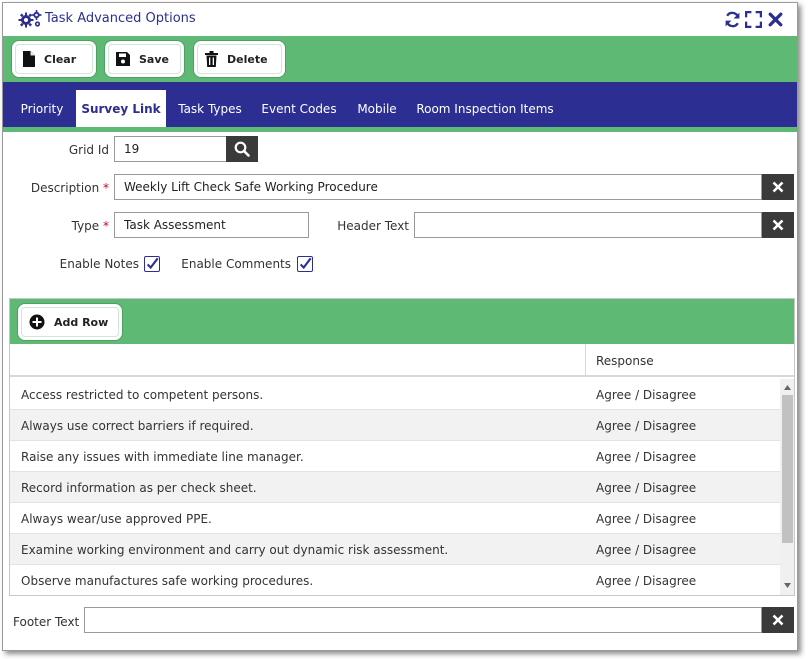 Image resolution: width=808 pixels, height=659 pixels. What do you see at coordinates (121, 108) in the screenshot?
I see `tab-survey-link: Survey Link` at bounding box center [121, 108].